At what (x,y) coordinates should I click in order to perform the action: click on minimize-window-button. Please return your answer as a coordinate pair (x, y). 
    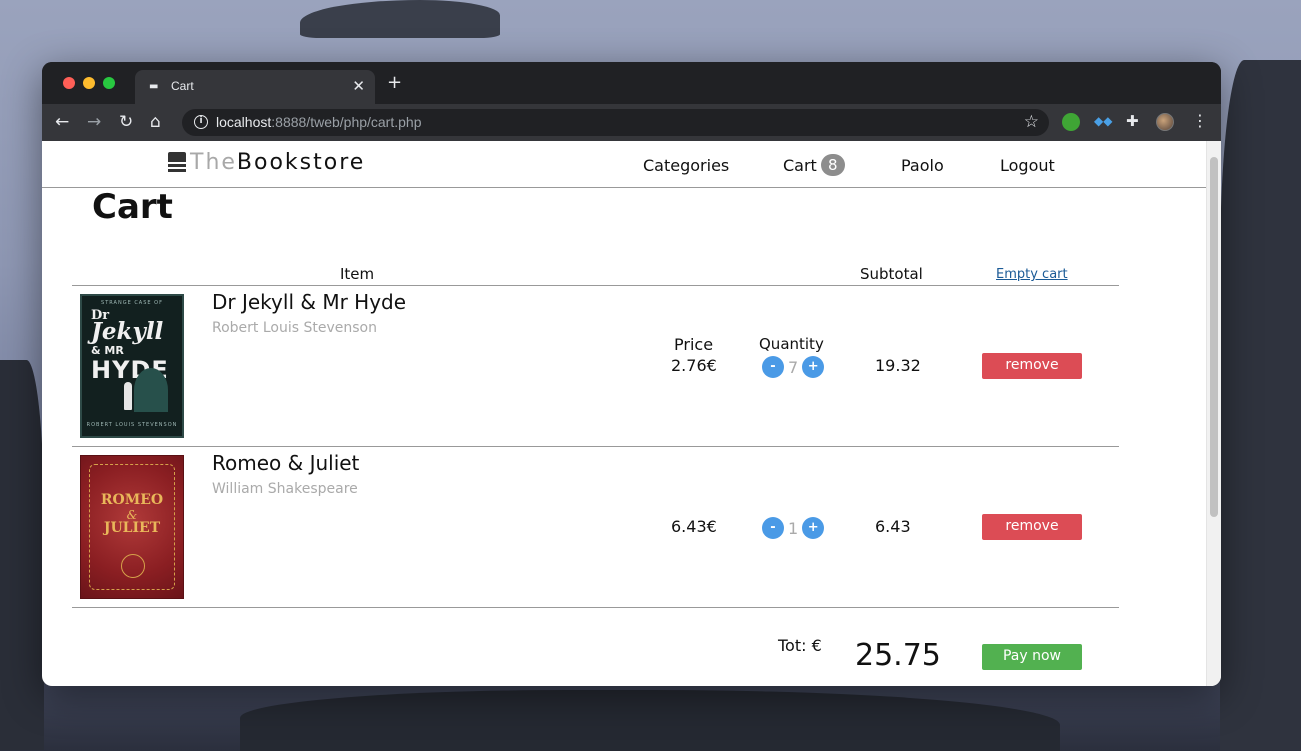
    Looking at the image, I should click on (89, 83).